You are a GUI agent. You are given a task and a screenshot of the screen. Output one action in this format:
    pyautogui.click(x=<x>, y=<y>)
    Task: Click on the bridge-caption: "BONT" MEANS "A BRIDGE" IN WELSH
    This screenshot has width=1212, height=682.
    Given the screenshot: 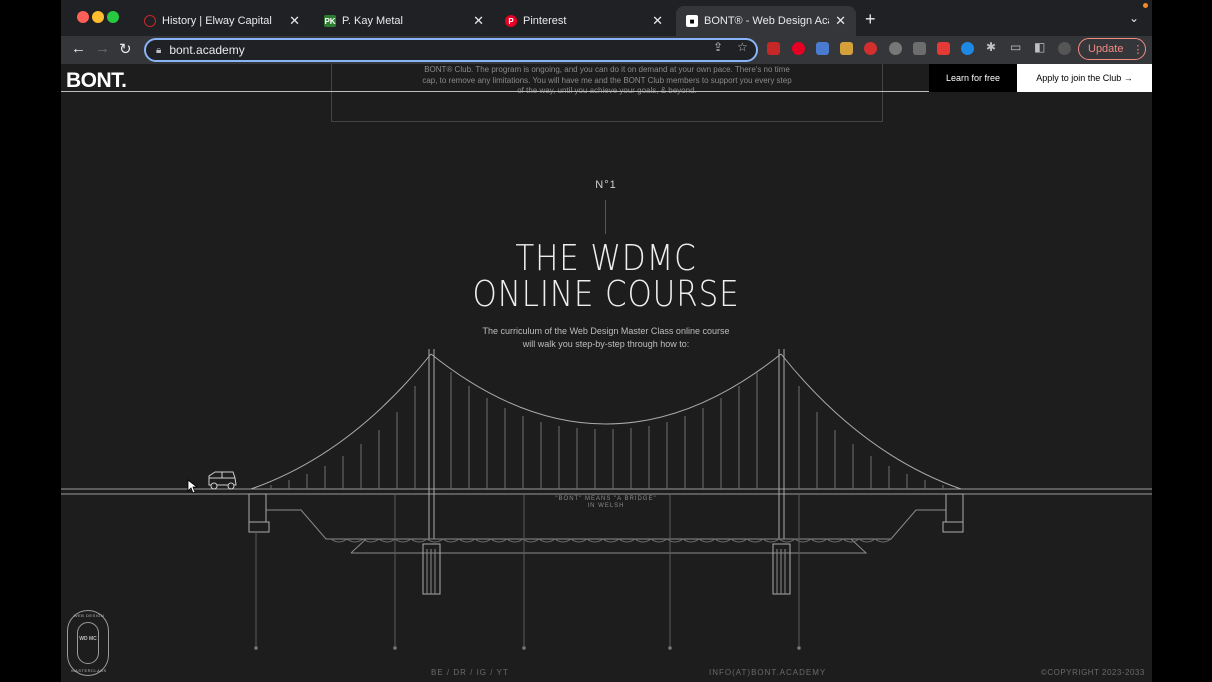 What is the action you would take?
    pyautogui.click(x=606, y=503)
    